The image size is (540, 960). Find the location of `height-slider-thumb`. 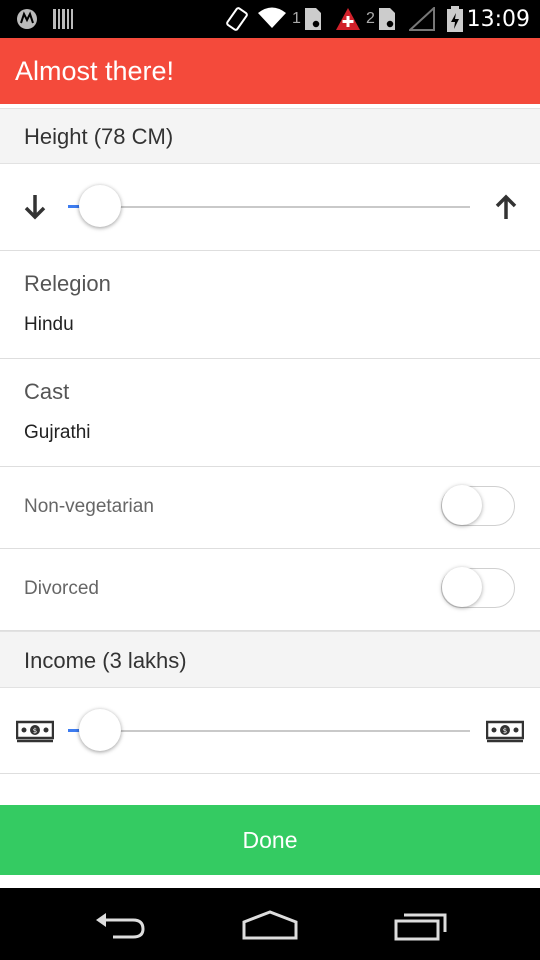

height-slider-thumb is located at coordinates (100, 206).